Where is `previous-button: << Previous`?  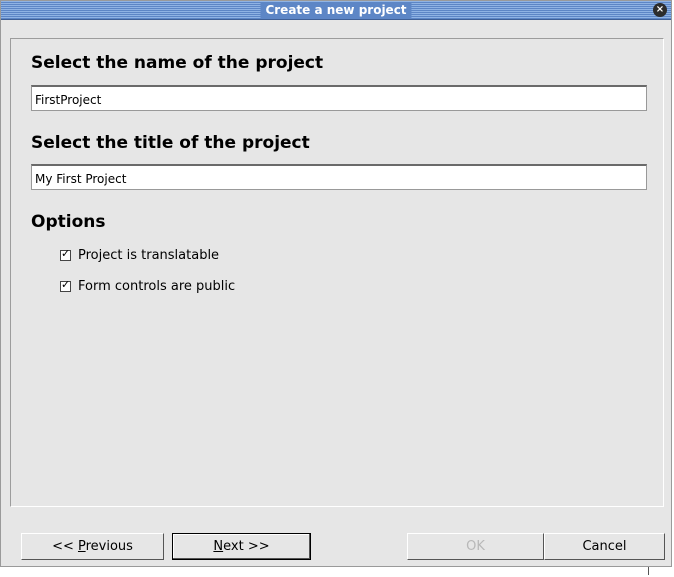 previous-button: << Previous is located at coordinates (92, 546).